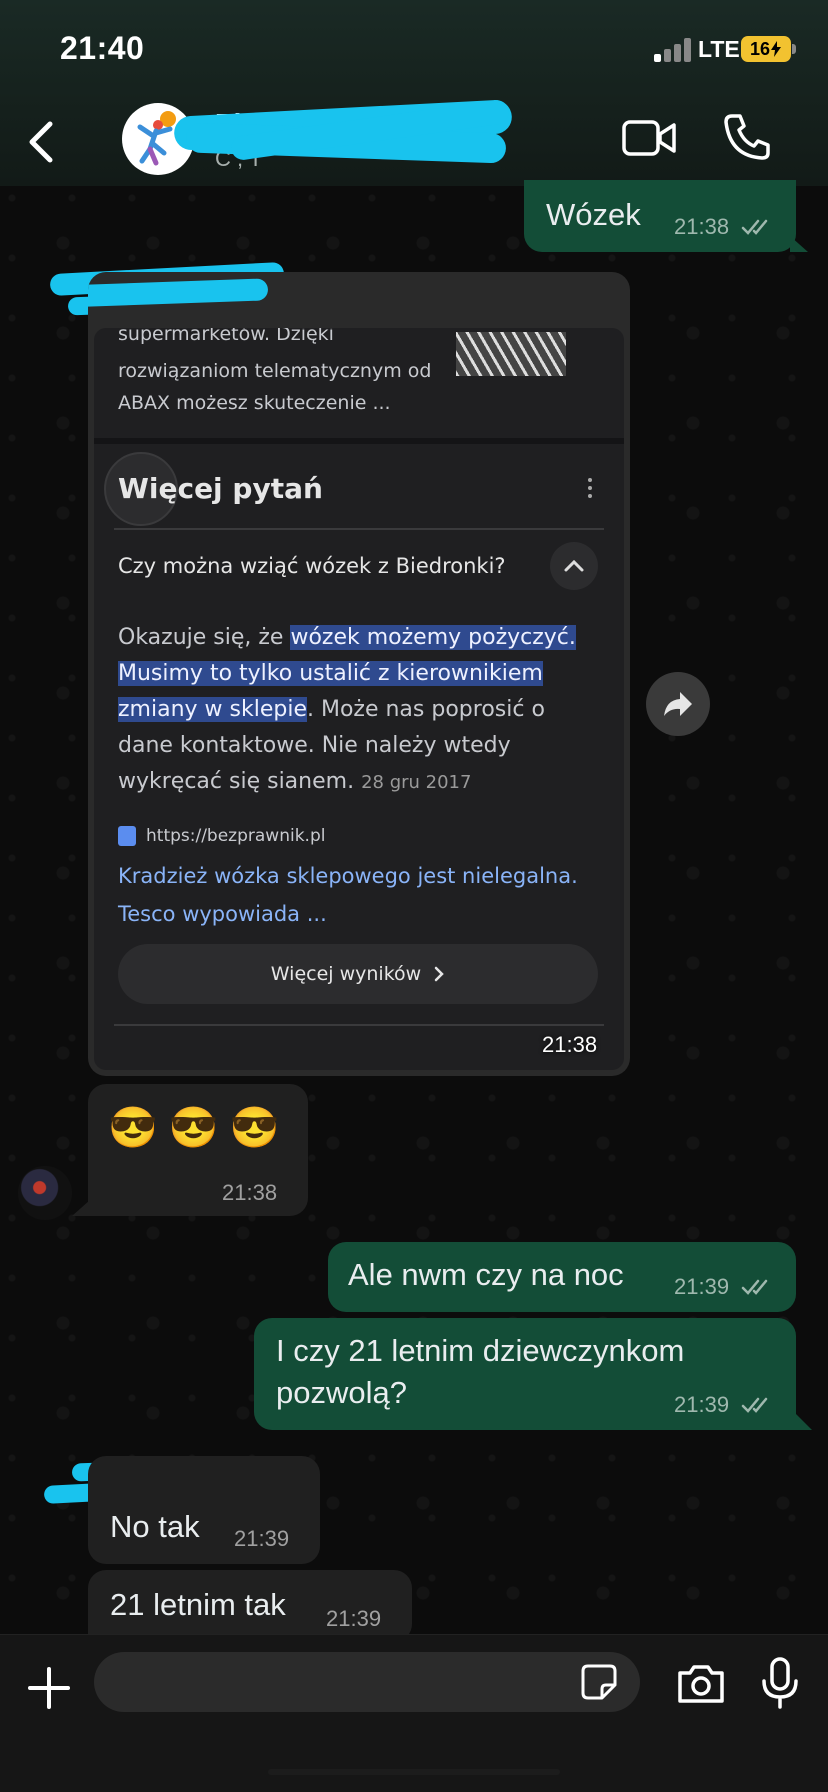 The image size is (828, 1792). What do you see at coordinates (341, 1392) in the screenshot?
I see `message-text-line-2: pozwolą?` at bounding box center [341, 1392].